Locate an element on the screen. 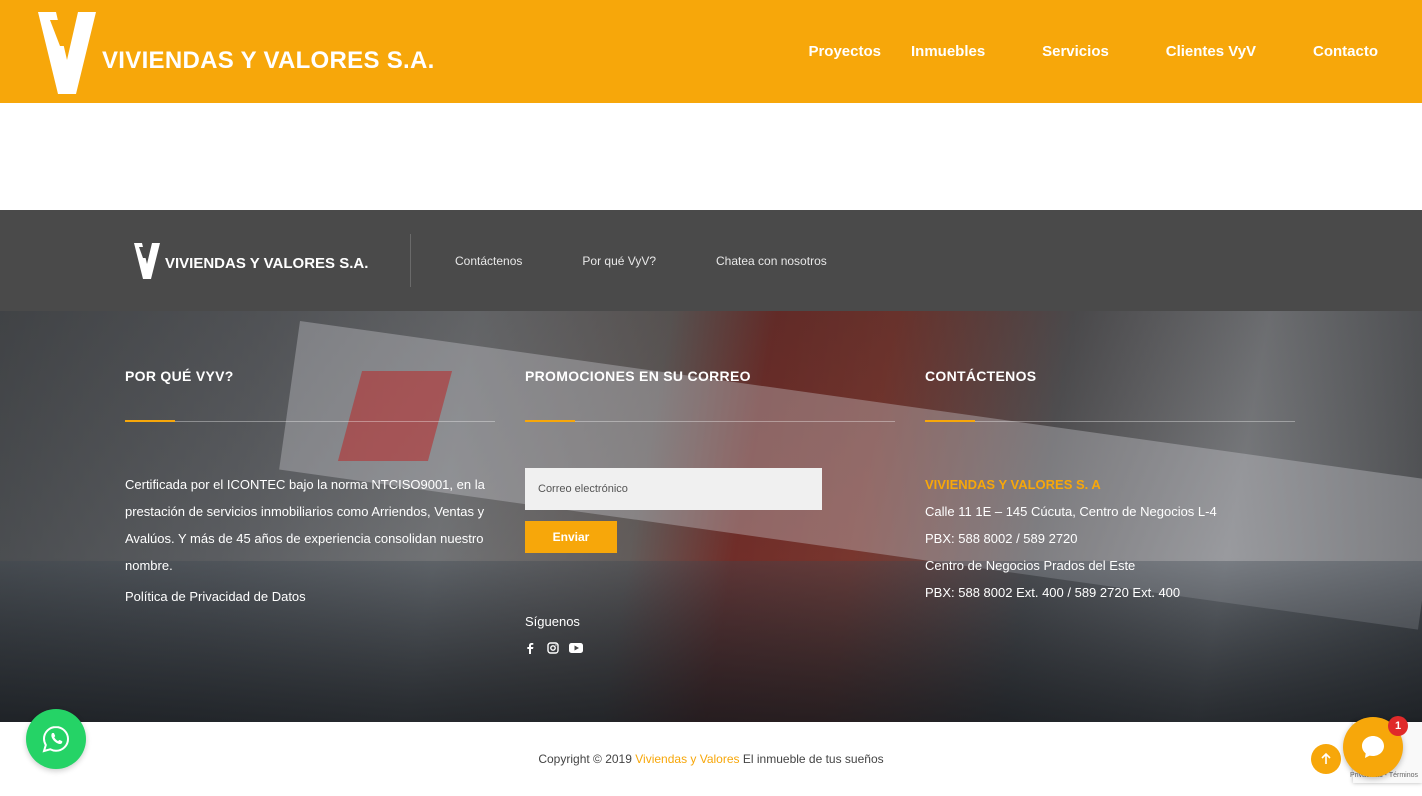  follow-label: Síguenos is located at coordinates (552, 621).